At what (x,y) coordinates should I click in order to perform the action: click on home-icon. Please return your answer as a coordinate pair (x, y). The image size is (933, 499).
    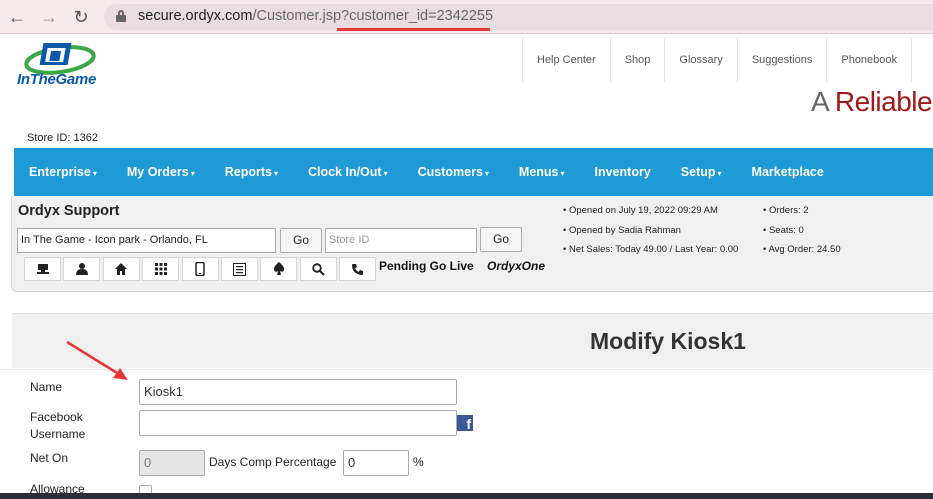
    Looking at the image, I should click on (121, 269).